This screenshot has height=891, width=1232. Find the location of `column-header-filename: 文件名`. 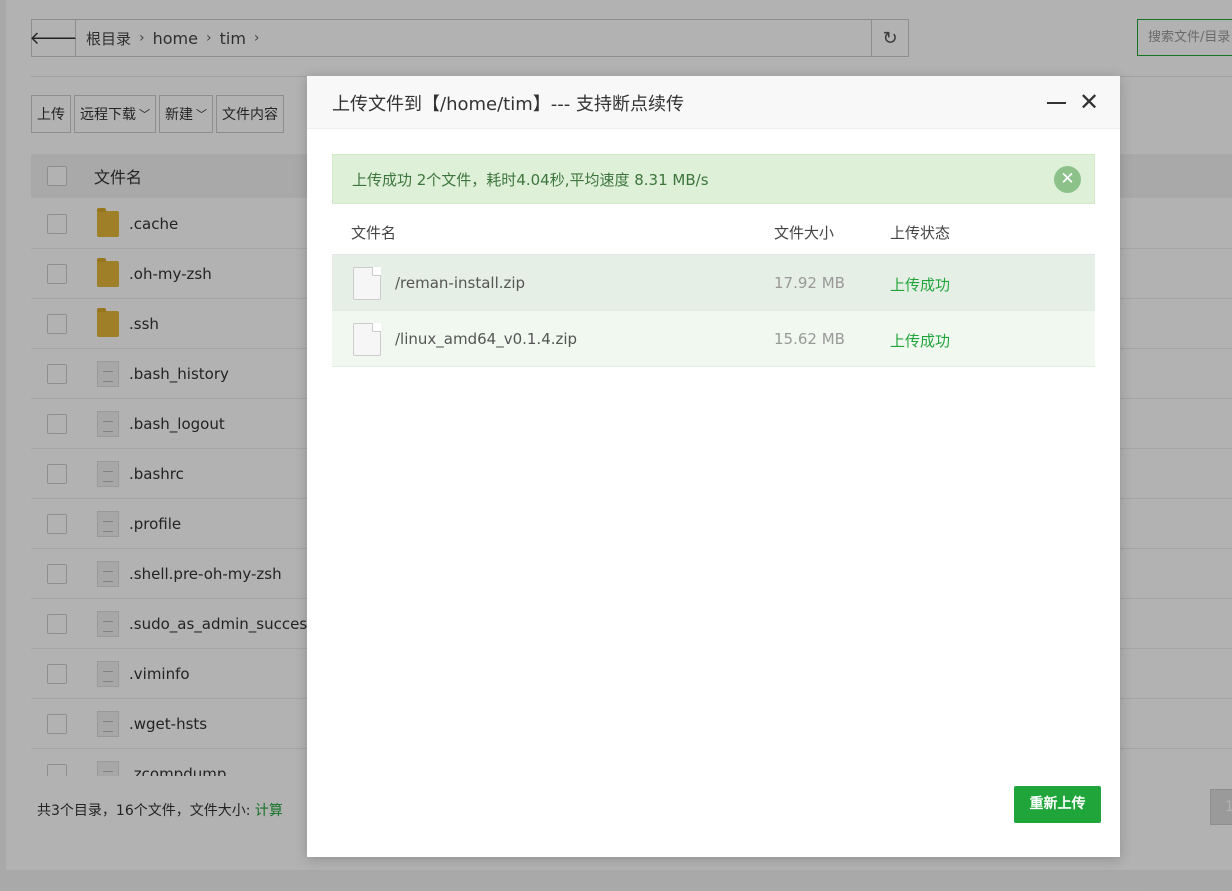

column-header-filename: 文件名 is located at coordinates (374, 233).